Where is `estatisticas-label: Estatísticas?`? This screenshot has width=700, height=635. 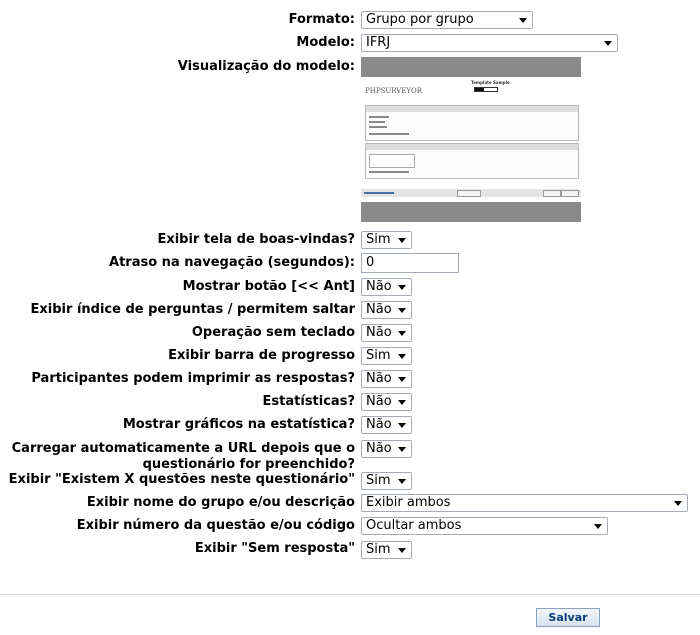 estatisticas-label: Estatísticas? is located at coordinates (308, 401).